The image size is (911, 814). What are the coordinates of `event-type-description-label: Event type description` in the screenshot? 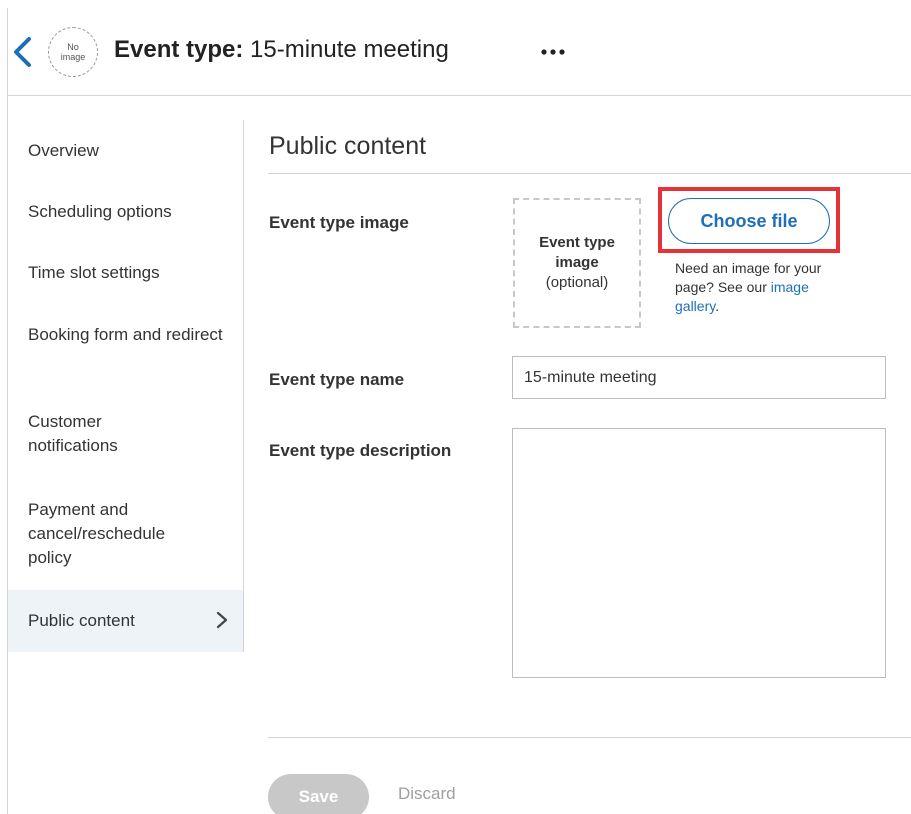 It's located at (360, 450).